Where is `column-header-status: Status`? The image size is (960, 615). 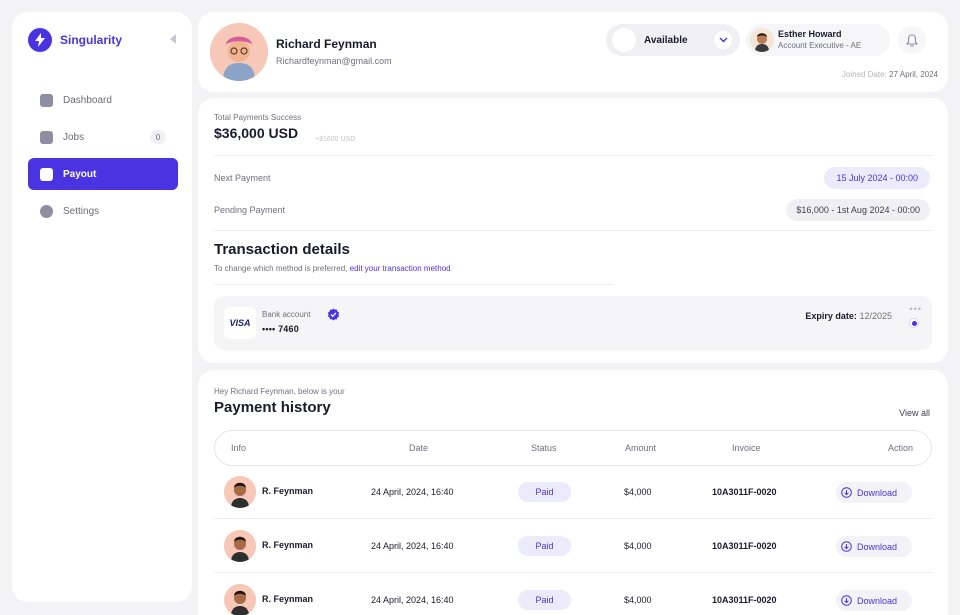
column-header-status: Status is located at coordinates (544, 448).